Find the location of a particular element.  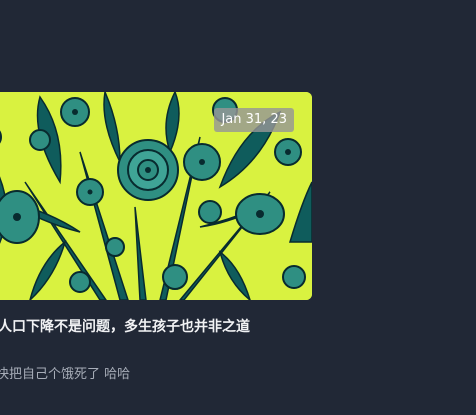

post-title: 英」人口下降不是问题，多生孩子也并非之道 is located at coordinates (147, 327).